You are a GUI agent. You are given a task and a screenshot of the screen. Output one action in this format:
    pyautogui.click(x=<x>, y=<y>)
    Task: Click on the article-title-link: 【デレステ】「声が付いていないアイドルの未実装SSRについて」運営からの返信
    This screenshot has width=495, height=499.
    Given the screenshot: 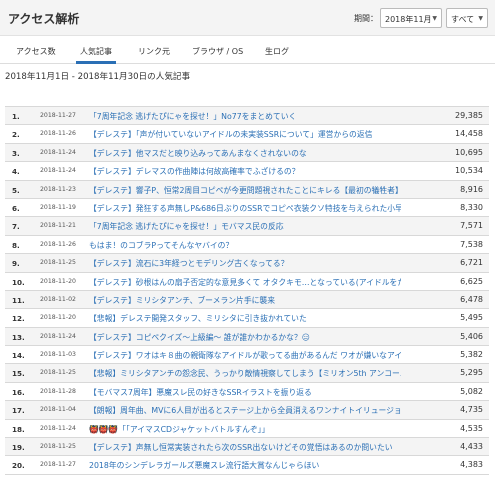 What is the action you would take?
    pyautogui.click(x=245, y=134)
    